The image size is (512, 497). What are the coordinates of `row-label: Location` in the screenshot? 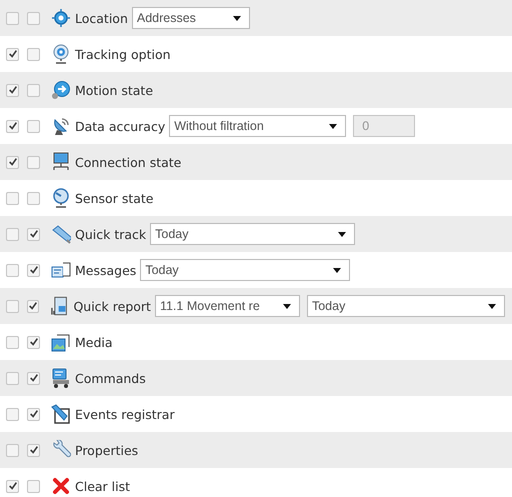 It's located at (101, 18).